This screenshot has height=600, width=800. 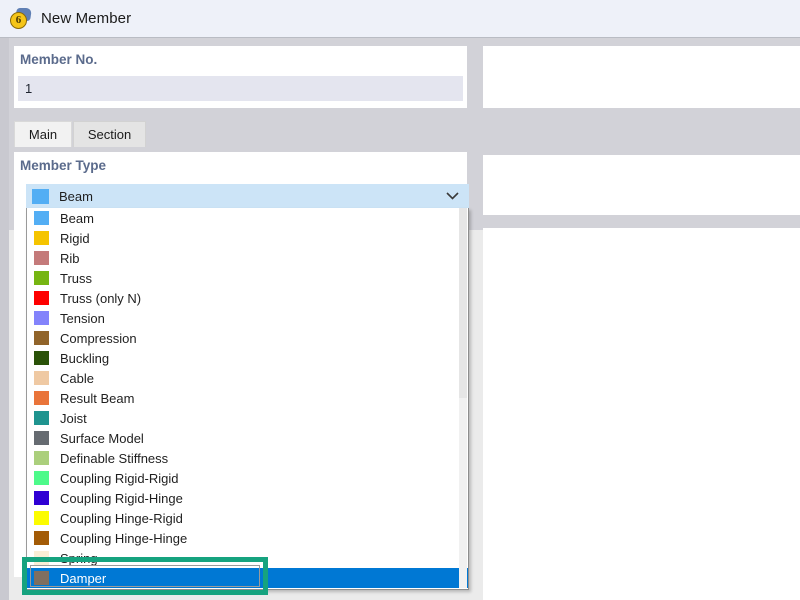 What do you see at coordinates (244, 398) in the screenshot?
I see `dropdown-option-result-beam: Result Beam` at bounding box center [244, 398].